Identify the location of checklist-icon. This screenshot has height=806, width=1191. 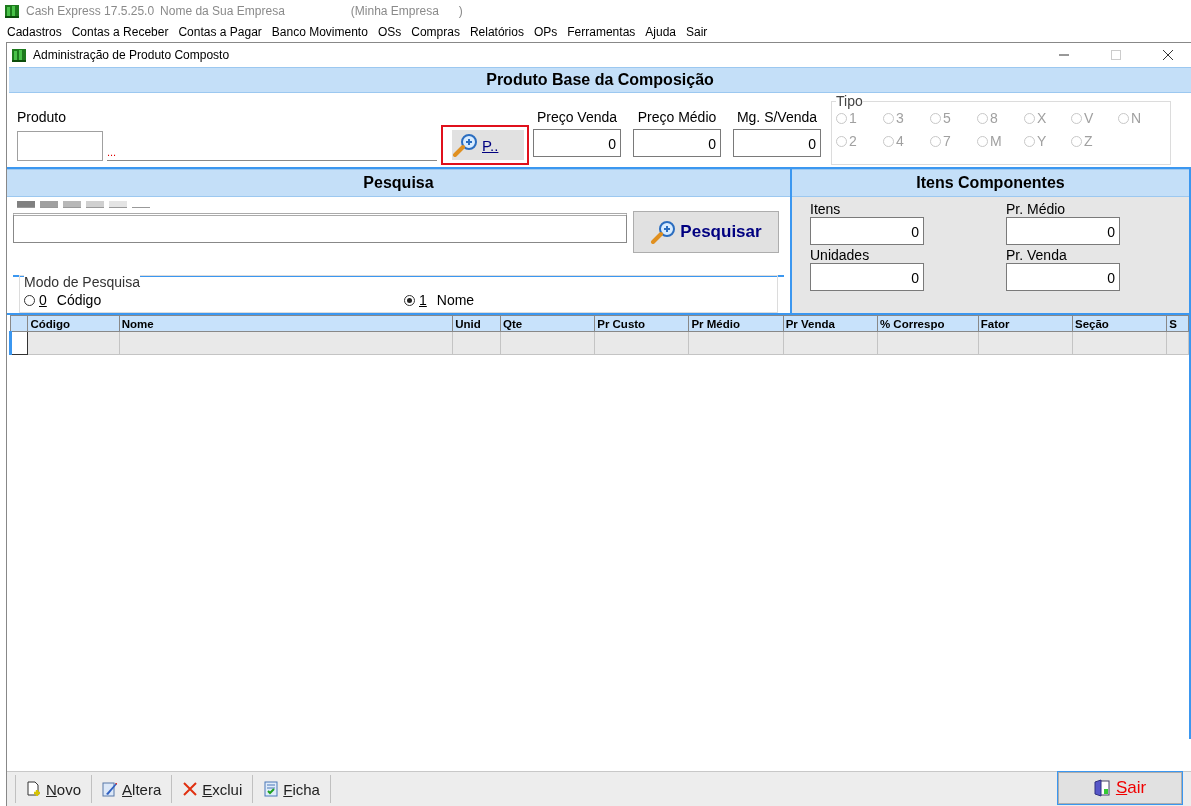
(271, 789).